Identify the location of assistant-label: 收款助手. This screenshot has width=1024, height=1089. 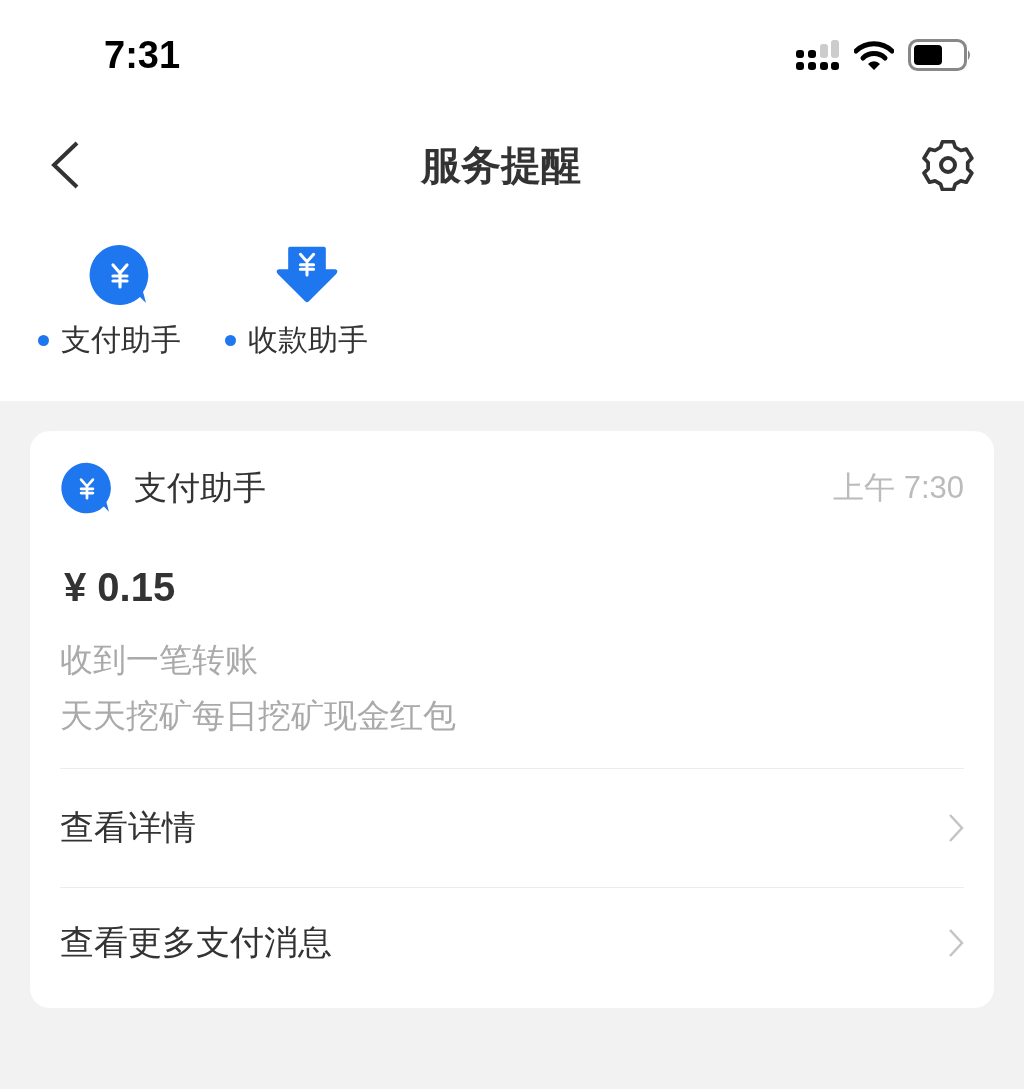
(308, 340).